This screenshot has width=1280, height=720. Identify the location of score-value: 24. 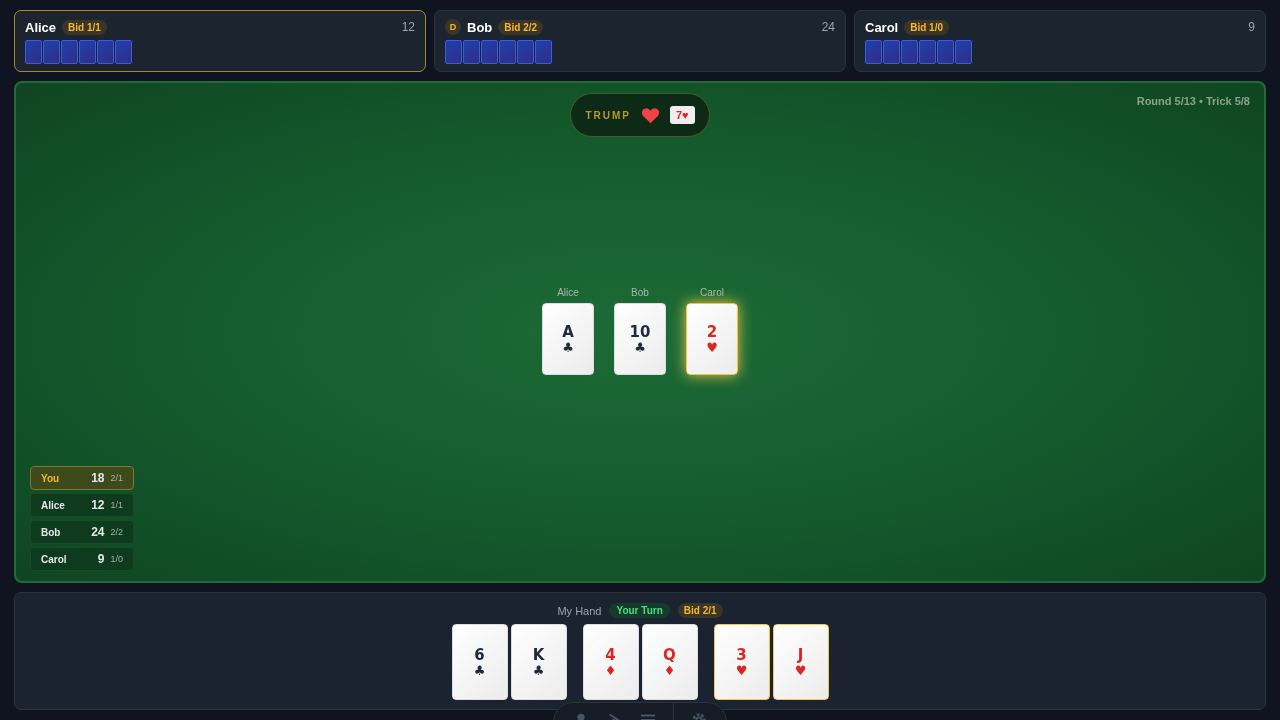
(97, 532).